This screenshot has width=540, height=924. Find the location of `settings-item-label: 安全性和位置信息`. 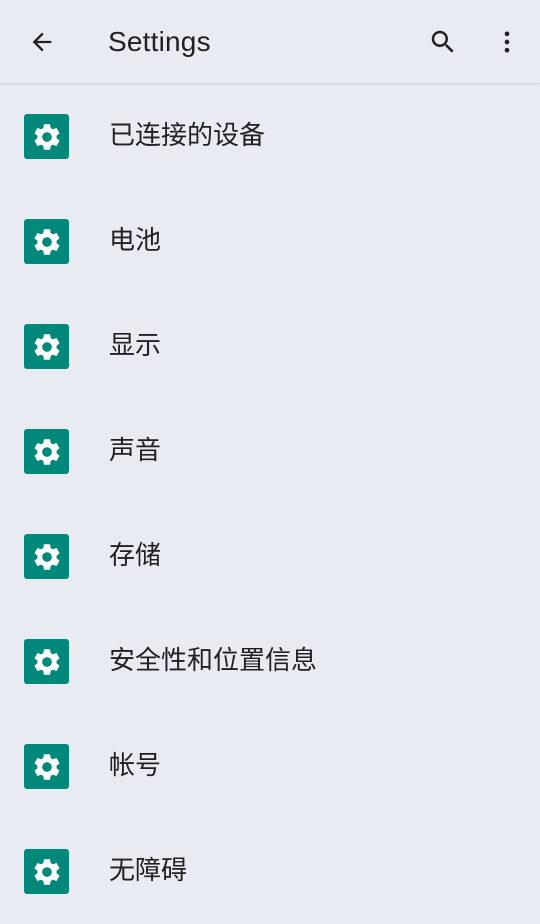

settings-item-label: 安全性和位置信息 is located at coordinates (213, 661).